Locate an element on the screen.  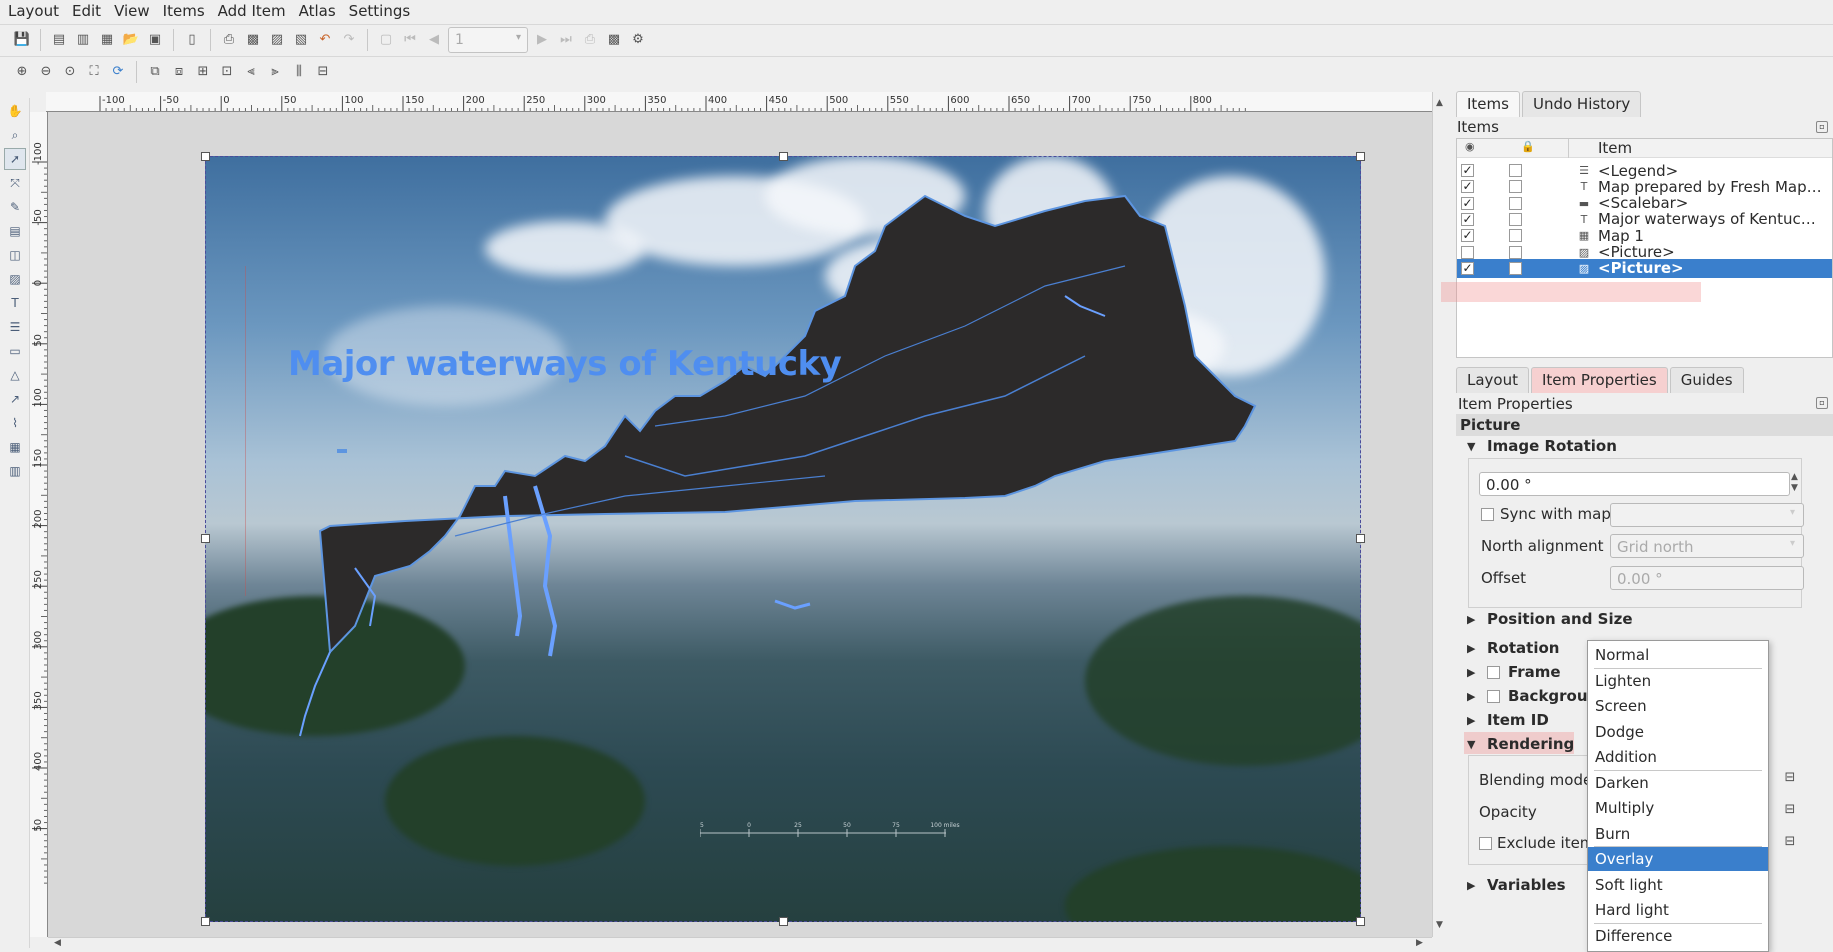
zoom-full-icon: ⛶ is located at coordinates (94, 72).